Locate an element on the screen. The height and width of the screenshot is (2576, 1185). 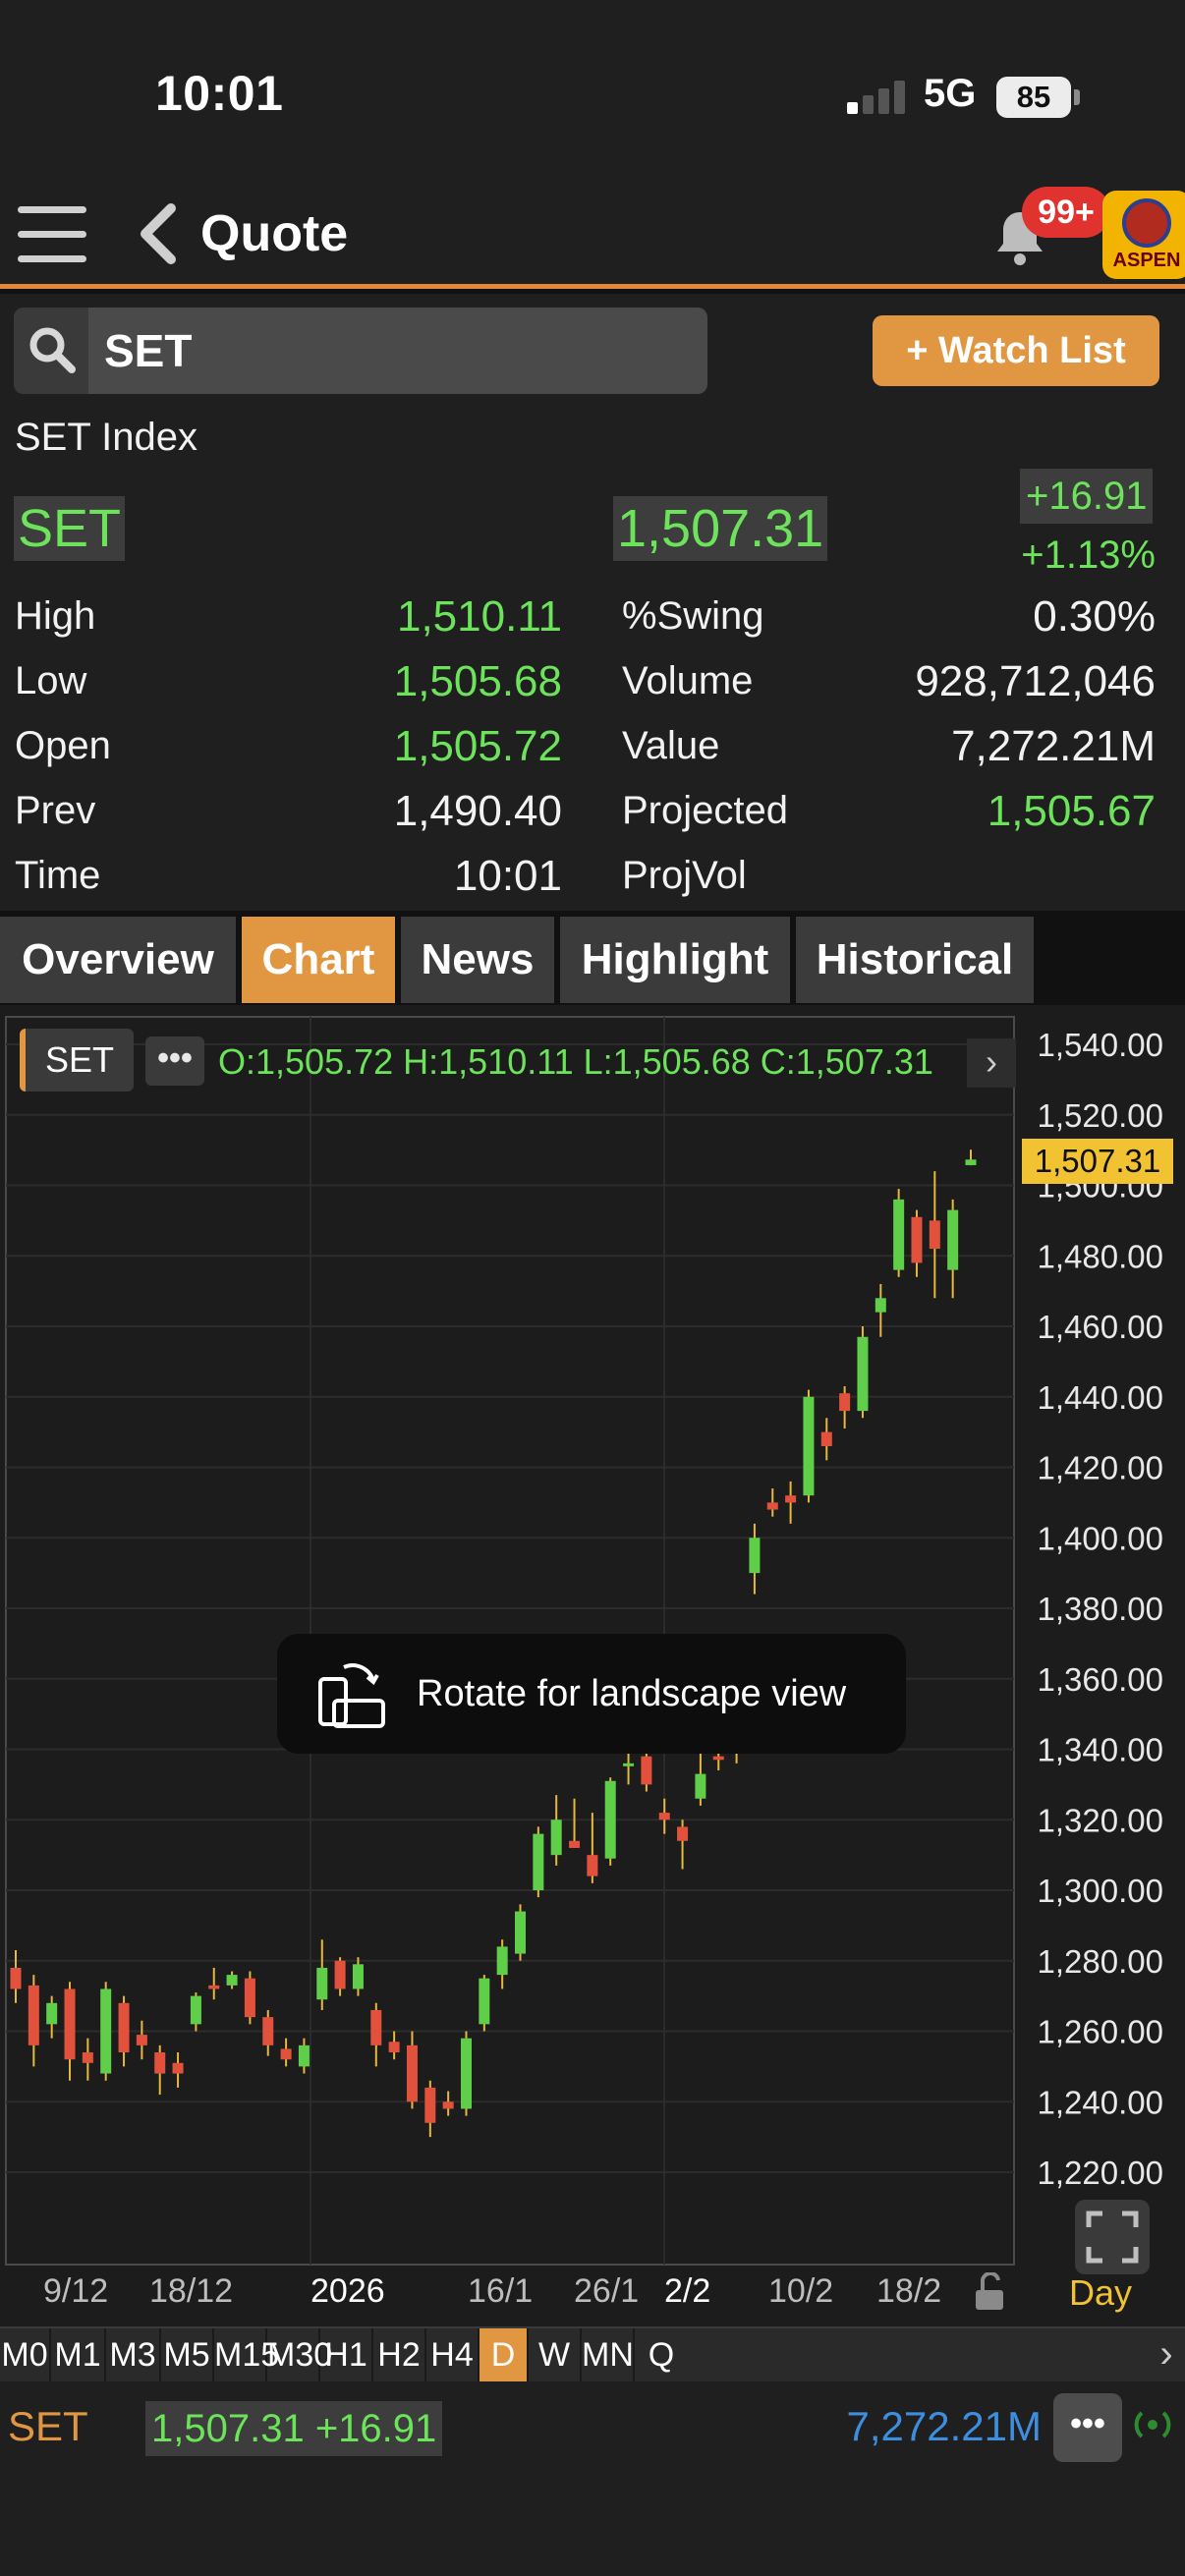
tab-historical: Historical is located at coordinates (915, 960).